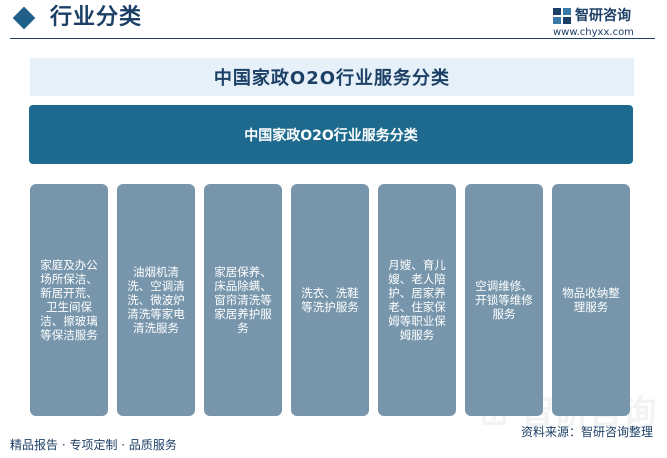 The height and width of the screenshot is (458, 667). Describe the element at coordinates (24, 18) in the screenshot. I see `diamond-icon` at that location.